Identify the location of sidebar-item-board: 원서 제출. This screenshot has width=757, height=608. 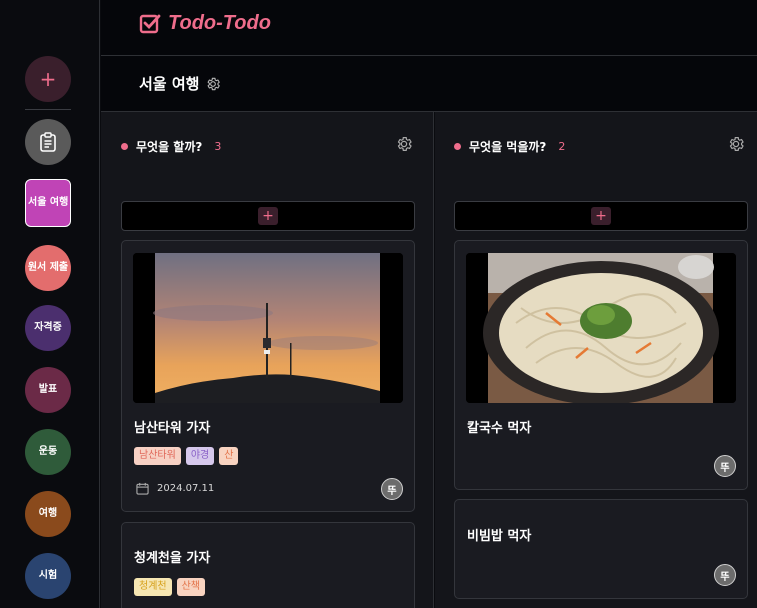
(48, 268).